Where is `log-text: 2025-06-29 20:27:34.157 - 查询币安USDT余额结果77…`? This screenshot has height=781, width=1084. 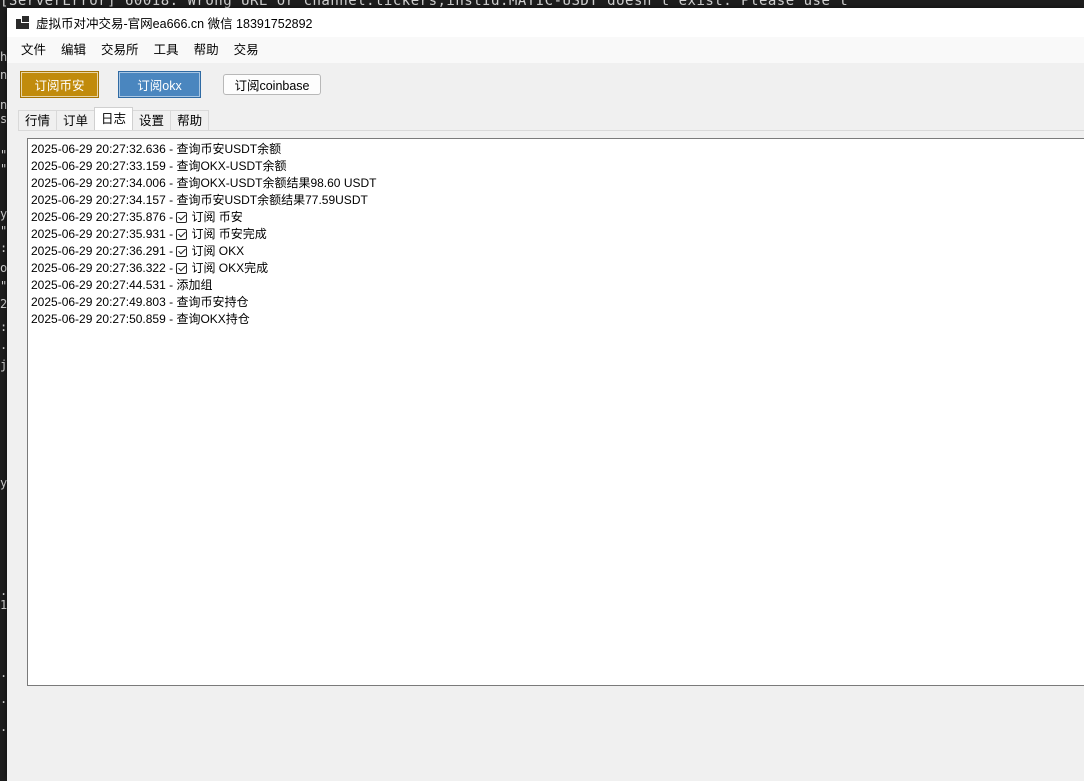 log-text: 2025-06-29 20:27:34.157 - 查询币安USDT余额结果77… is located at coordinates (199, 200).